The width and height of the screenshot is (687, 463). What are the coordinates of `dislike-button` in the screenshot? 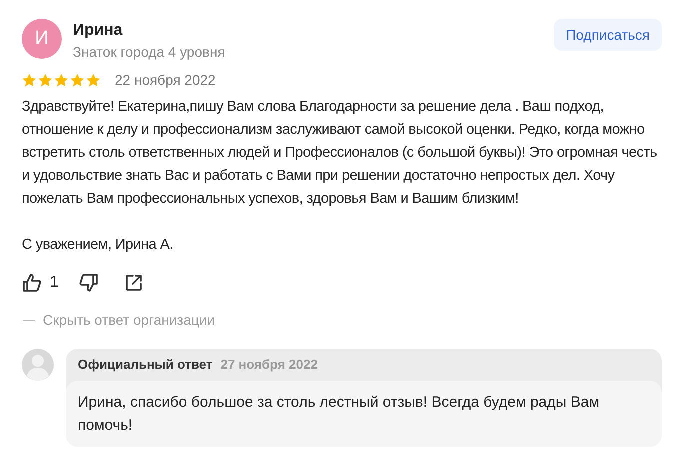 It's located at (88, 283).